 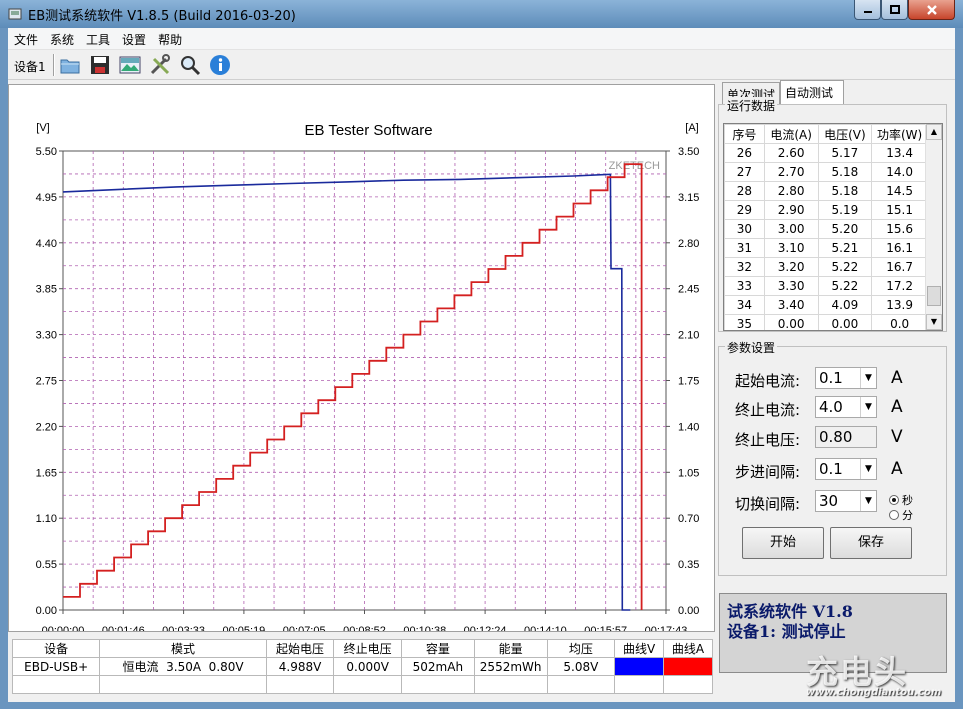 I want to click on y-left-tick-label: 2.20, so click(x=46, y=427).